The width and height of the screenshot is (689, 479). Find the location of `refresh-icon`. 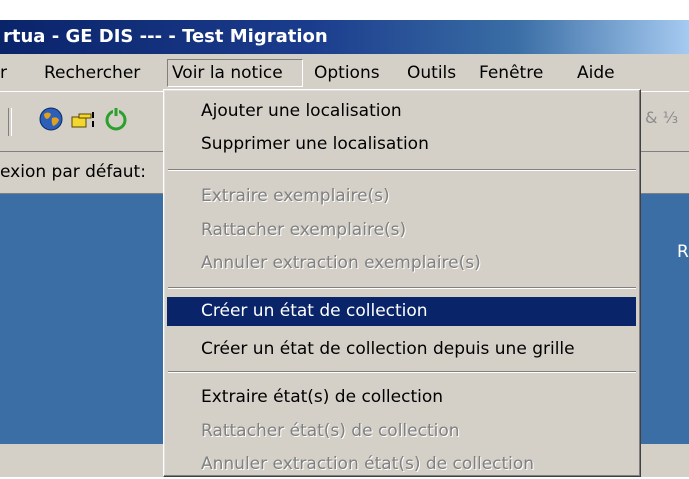

refresh-icon is located at coordinates (116, 119).